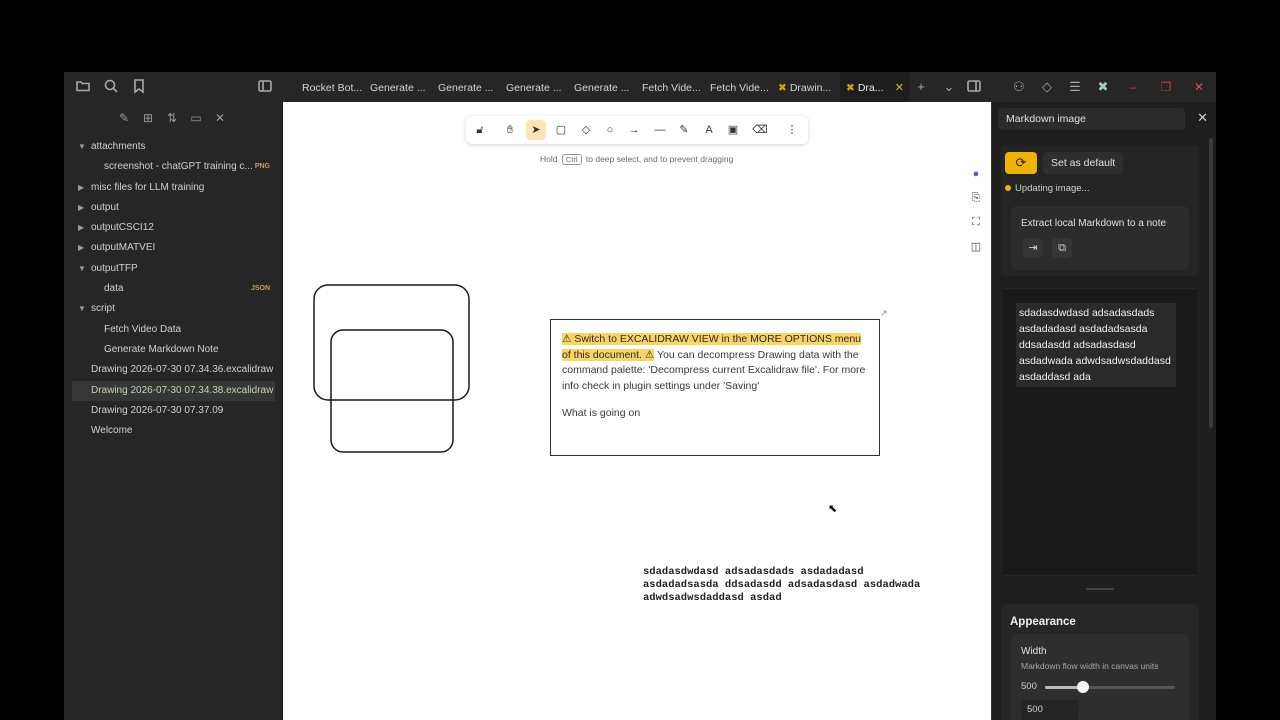  Describe the element at coordinates (123, 248) in the screenshot. I see `file-tree-label: outputMATVEI` at that location.